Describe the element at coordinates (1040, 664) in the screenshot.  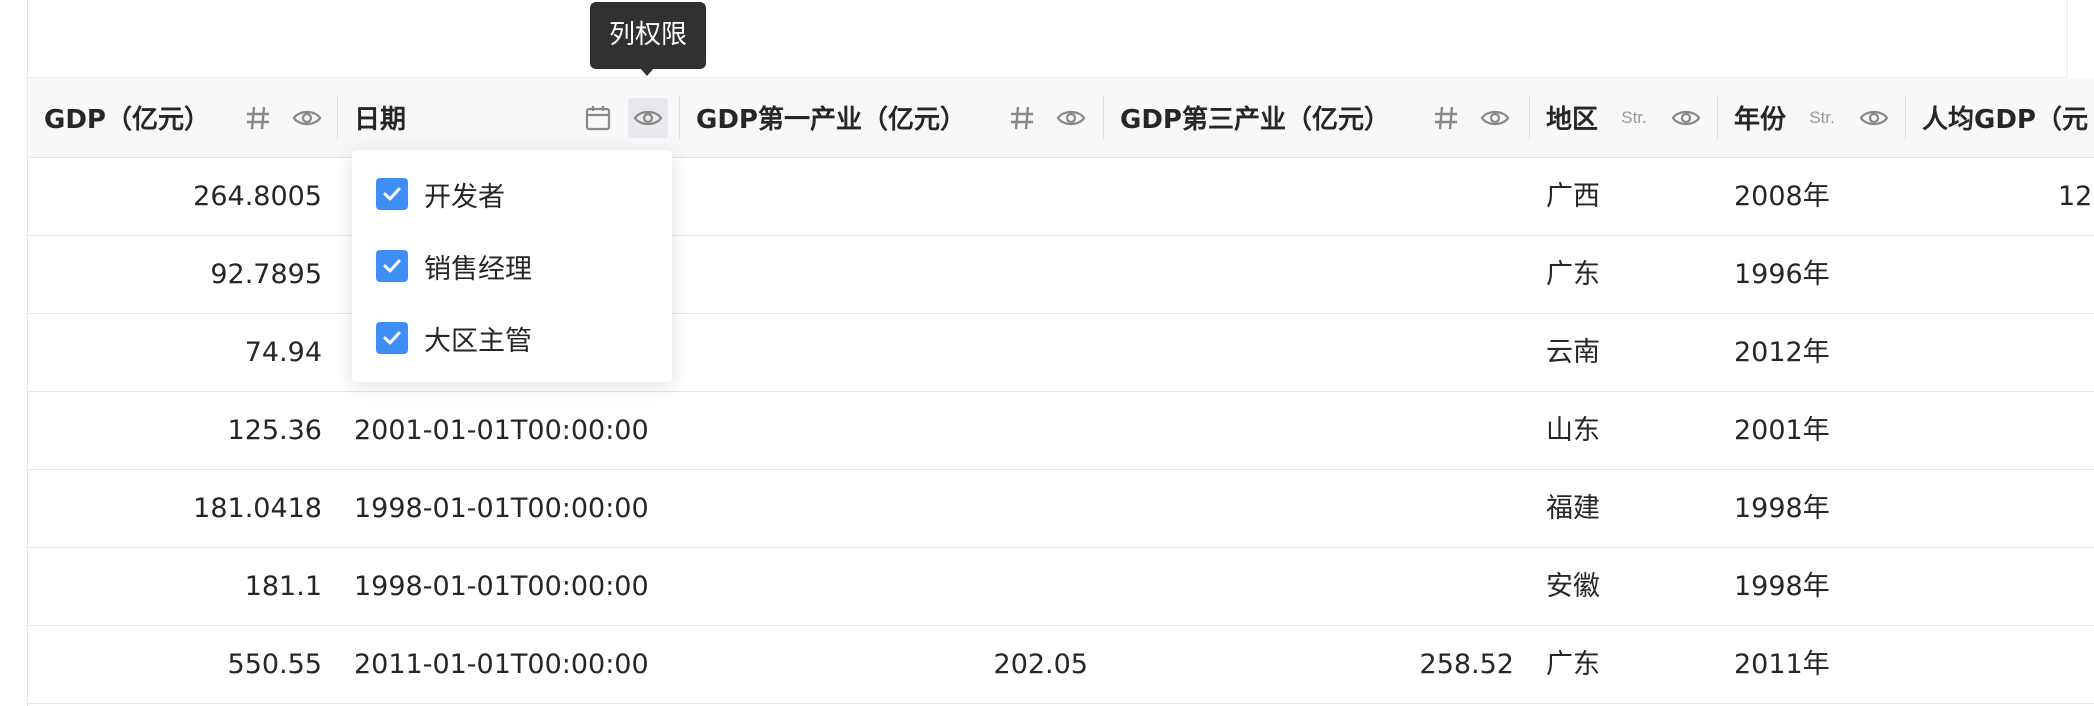
I see `cell-gdp-primary: 202.05` at that location.